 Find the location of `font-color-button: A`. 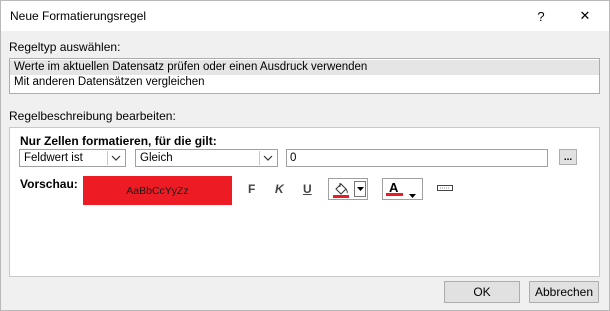

font-color-button: A is located at coordinates (402, 189).